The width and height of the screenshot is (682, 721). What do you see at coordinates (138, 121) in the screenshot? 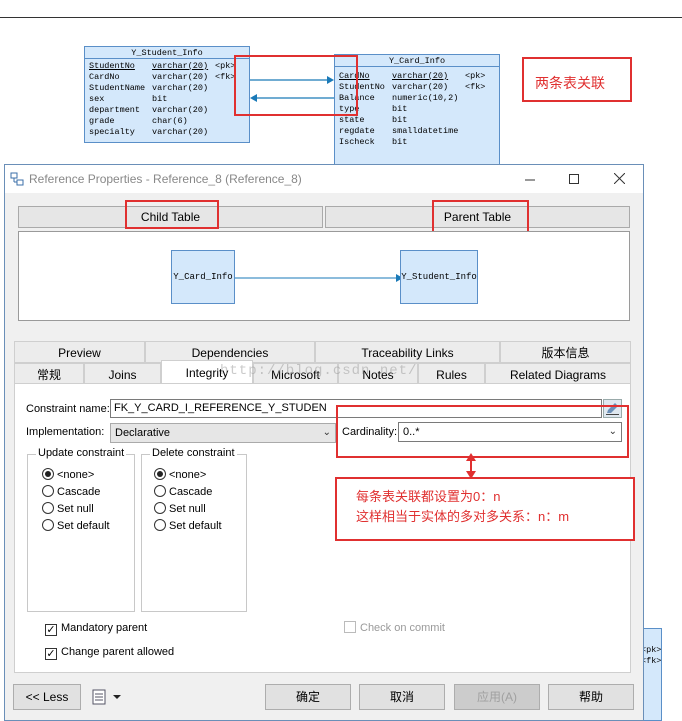
I see `table-row: grade char(6)` at bounding box center [138, 121].